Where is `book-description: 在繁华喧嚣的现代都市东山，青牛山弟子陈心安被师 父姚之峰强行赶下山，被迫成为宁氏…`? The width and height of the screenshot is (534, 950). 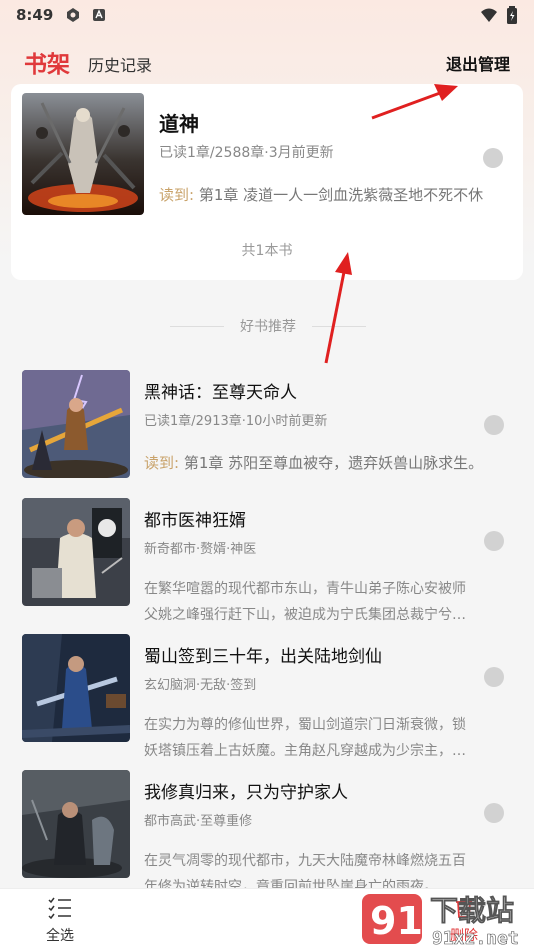
book-description: 在繁华喧嚣的现代都市东山，青牛山弟子陈心安被师 父姚之峰强行赶下山，被迫成为宁氏… is located at coordinates (324, 602).